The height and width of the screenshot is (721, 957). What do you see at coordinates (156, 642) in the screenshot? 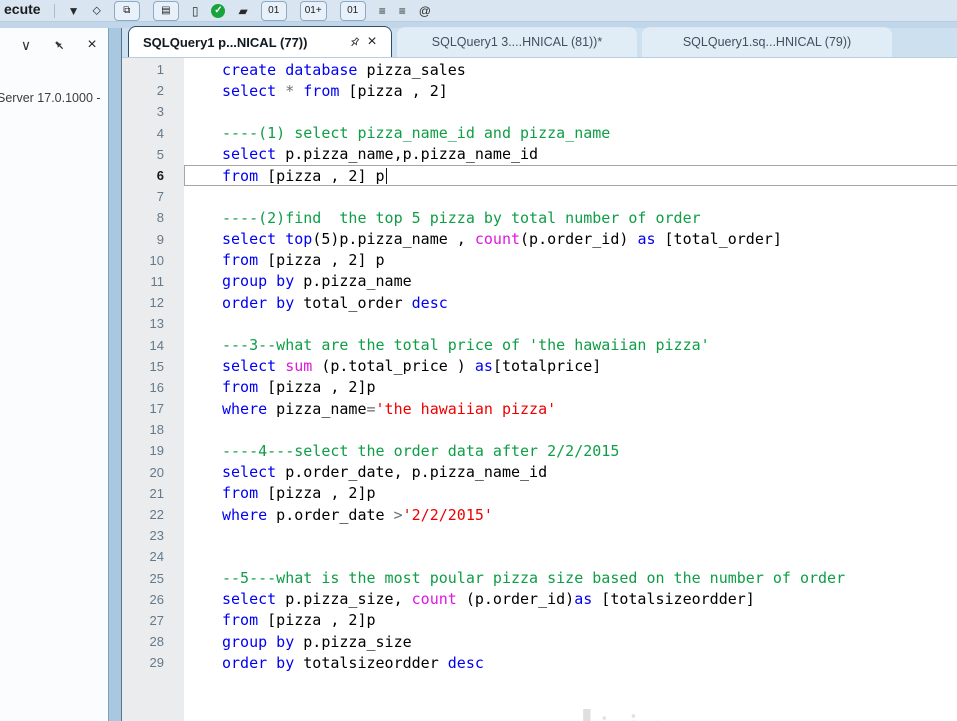
I see `line-number: 28` at bounding box center [156, 642].